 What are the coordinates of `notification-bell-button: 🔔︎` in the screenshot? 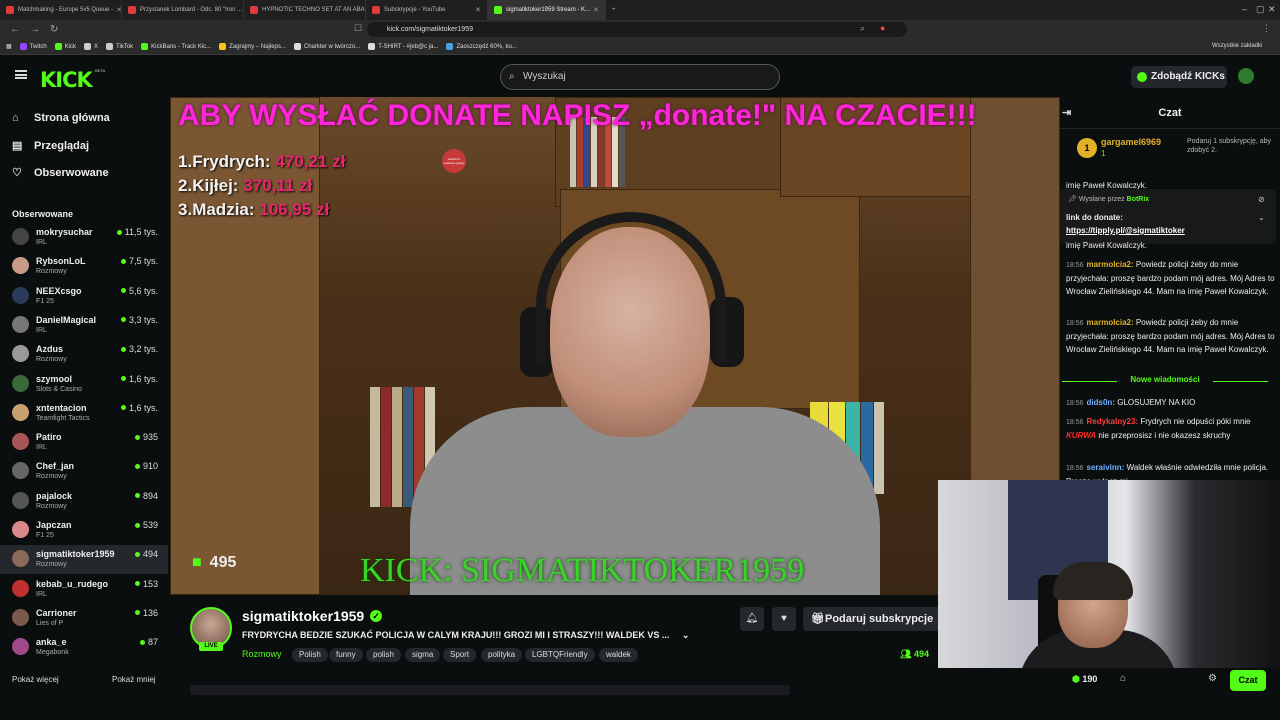 It's located at (752, 619).